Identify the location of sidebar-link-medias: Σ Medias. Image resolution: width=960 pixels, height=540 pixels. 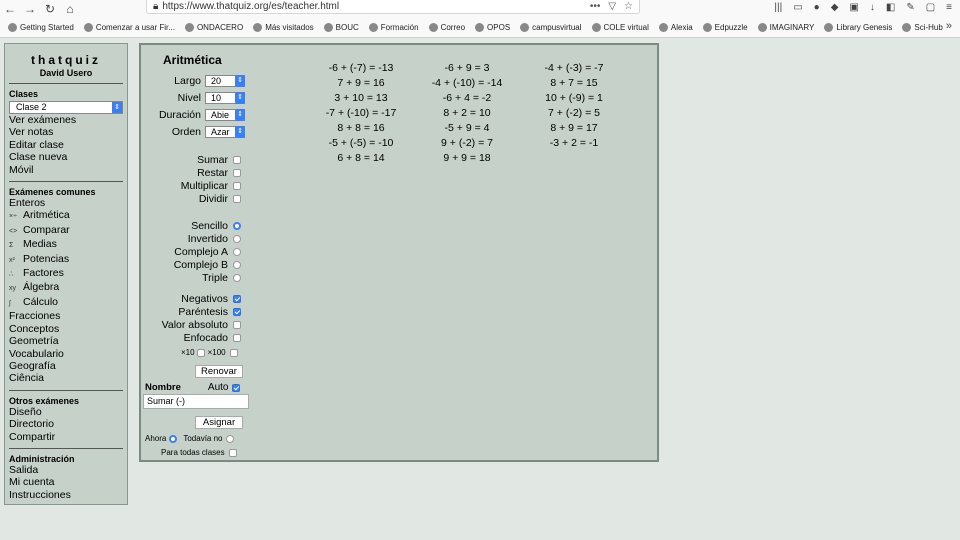
(66, 245).